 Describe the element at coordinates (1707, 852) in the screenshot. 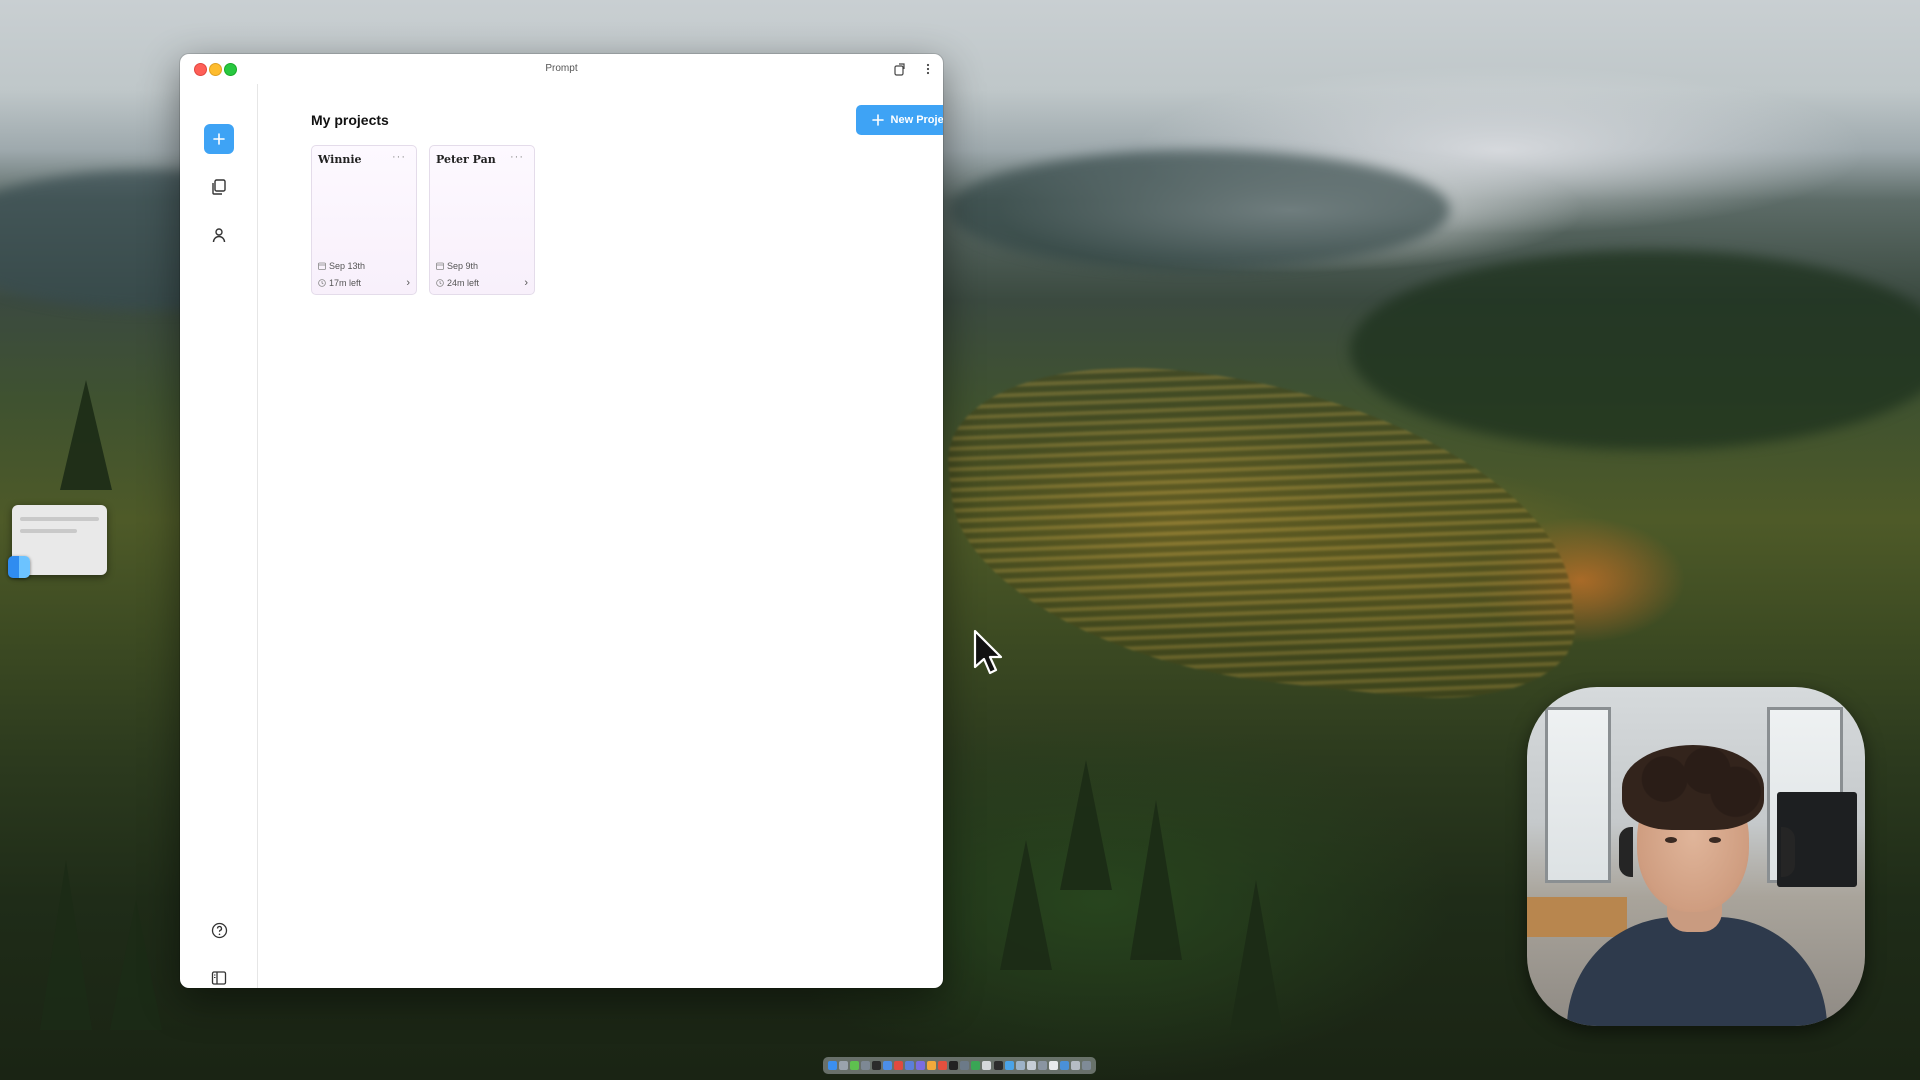

I see `presenter-headset` at that location.